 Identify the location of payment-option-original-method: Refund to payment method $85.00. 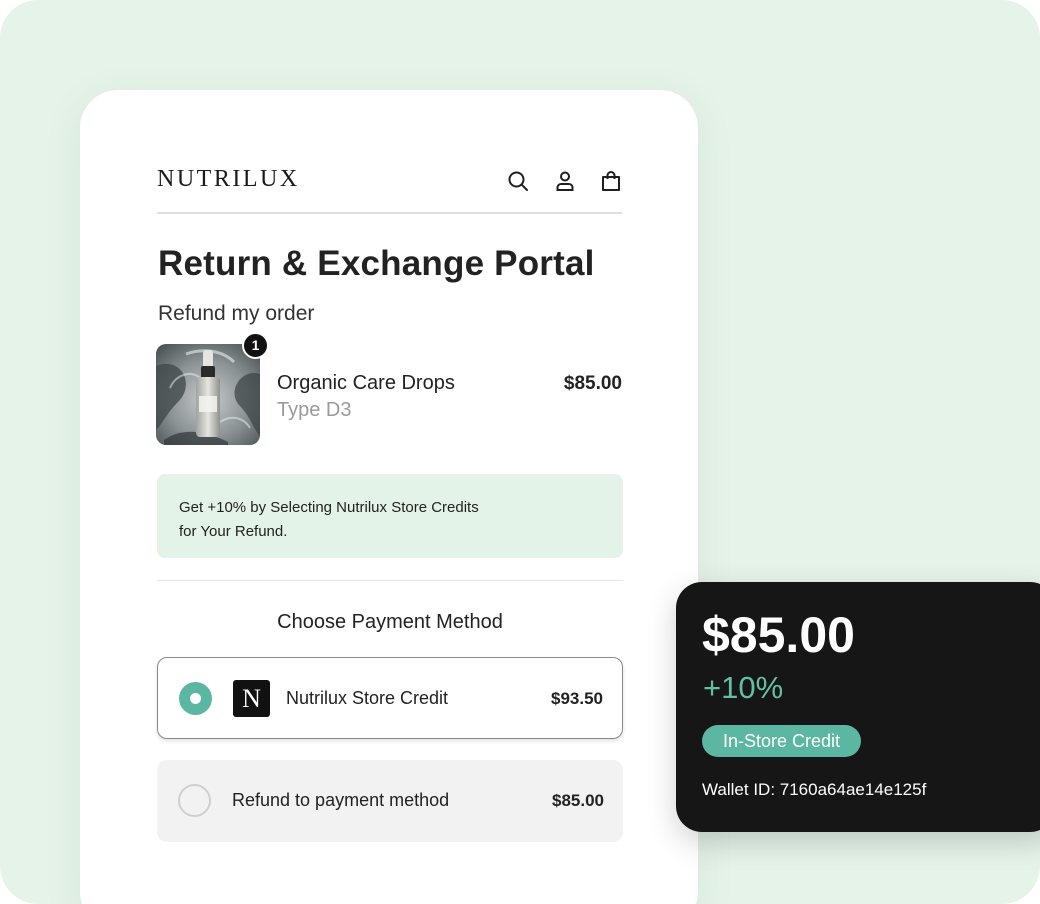
(390, 801).